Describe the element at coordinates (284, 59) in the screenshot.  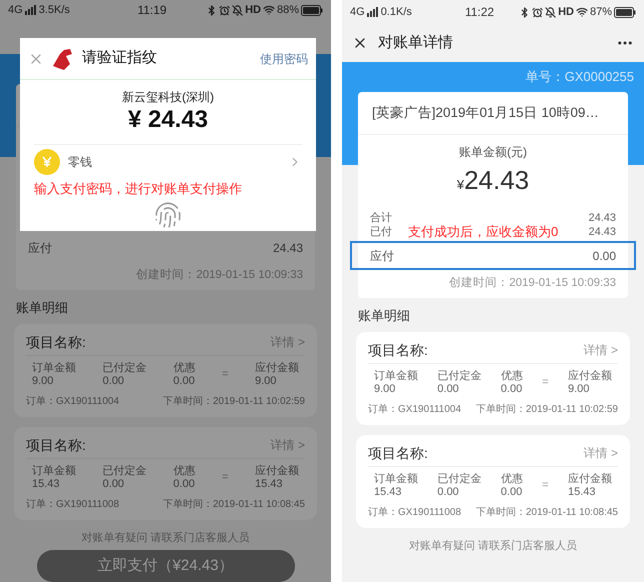
I see `use-password-link: 使用密码` at that location.